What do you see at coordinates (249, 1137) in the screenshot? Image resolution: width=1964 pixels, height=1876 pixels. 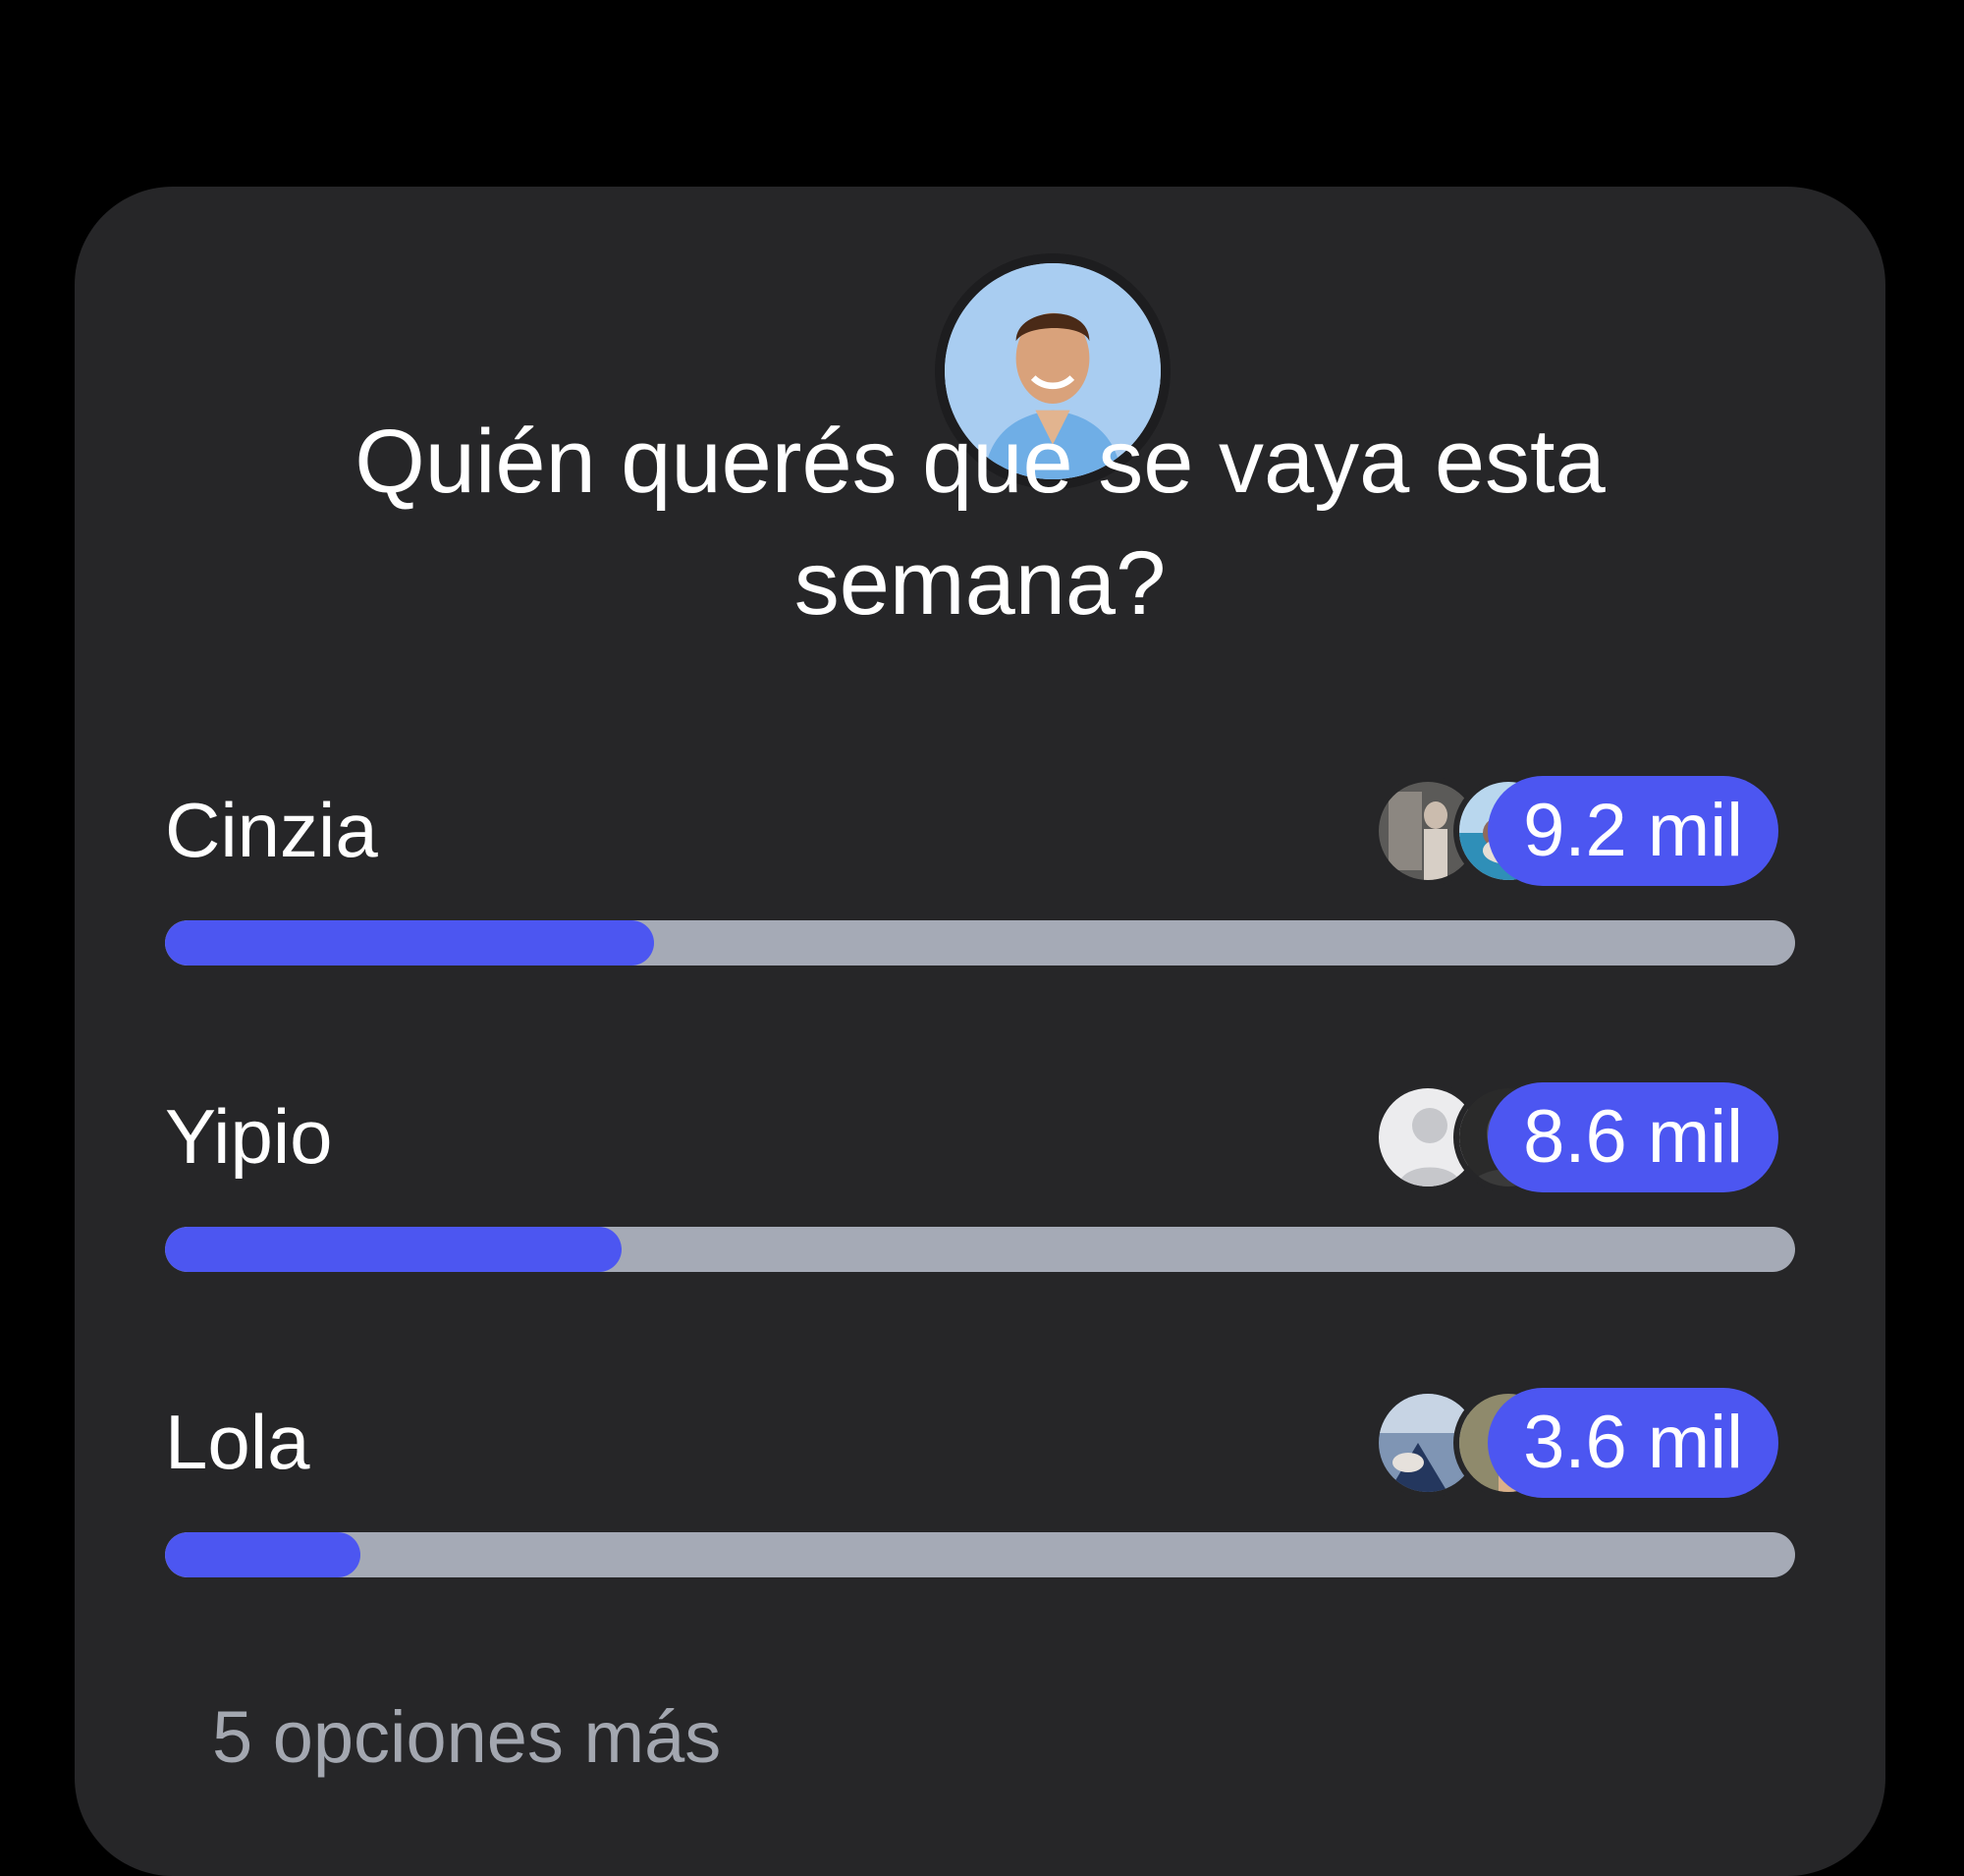 I see `option-label: Yipio` at bounding box center [249, 1137].